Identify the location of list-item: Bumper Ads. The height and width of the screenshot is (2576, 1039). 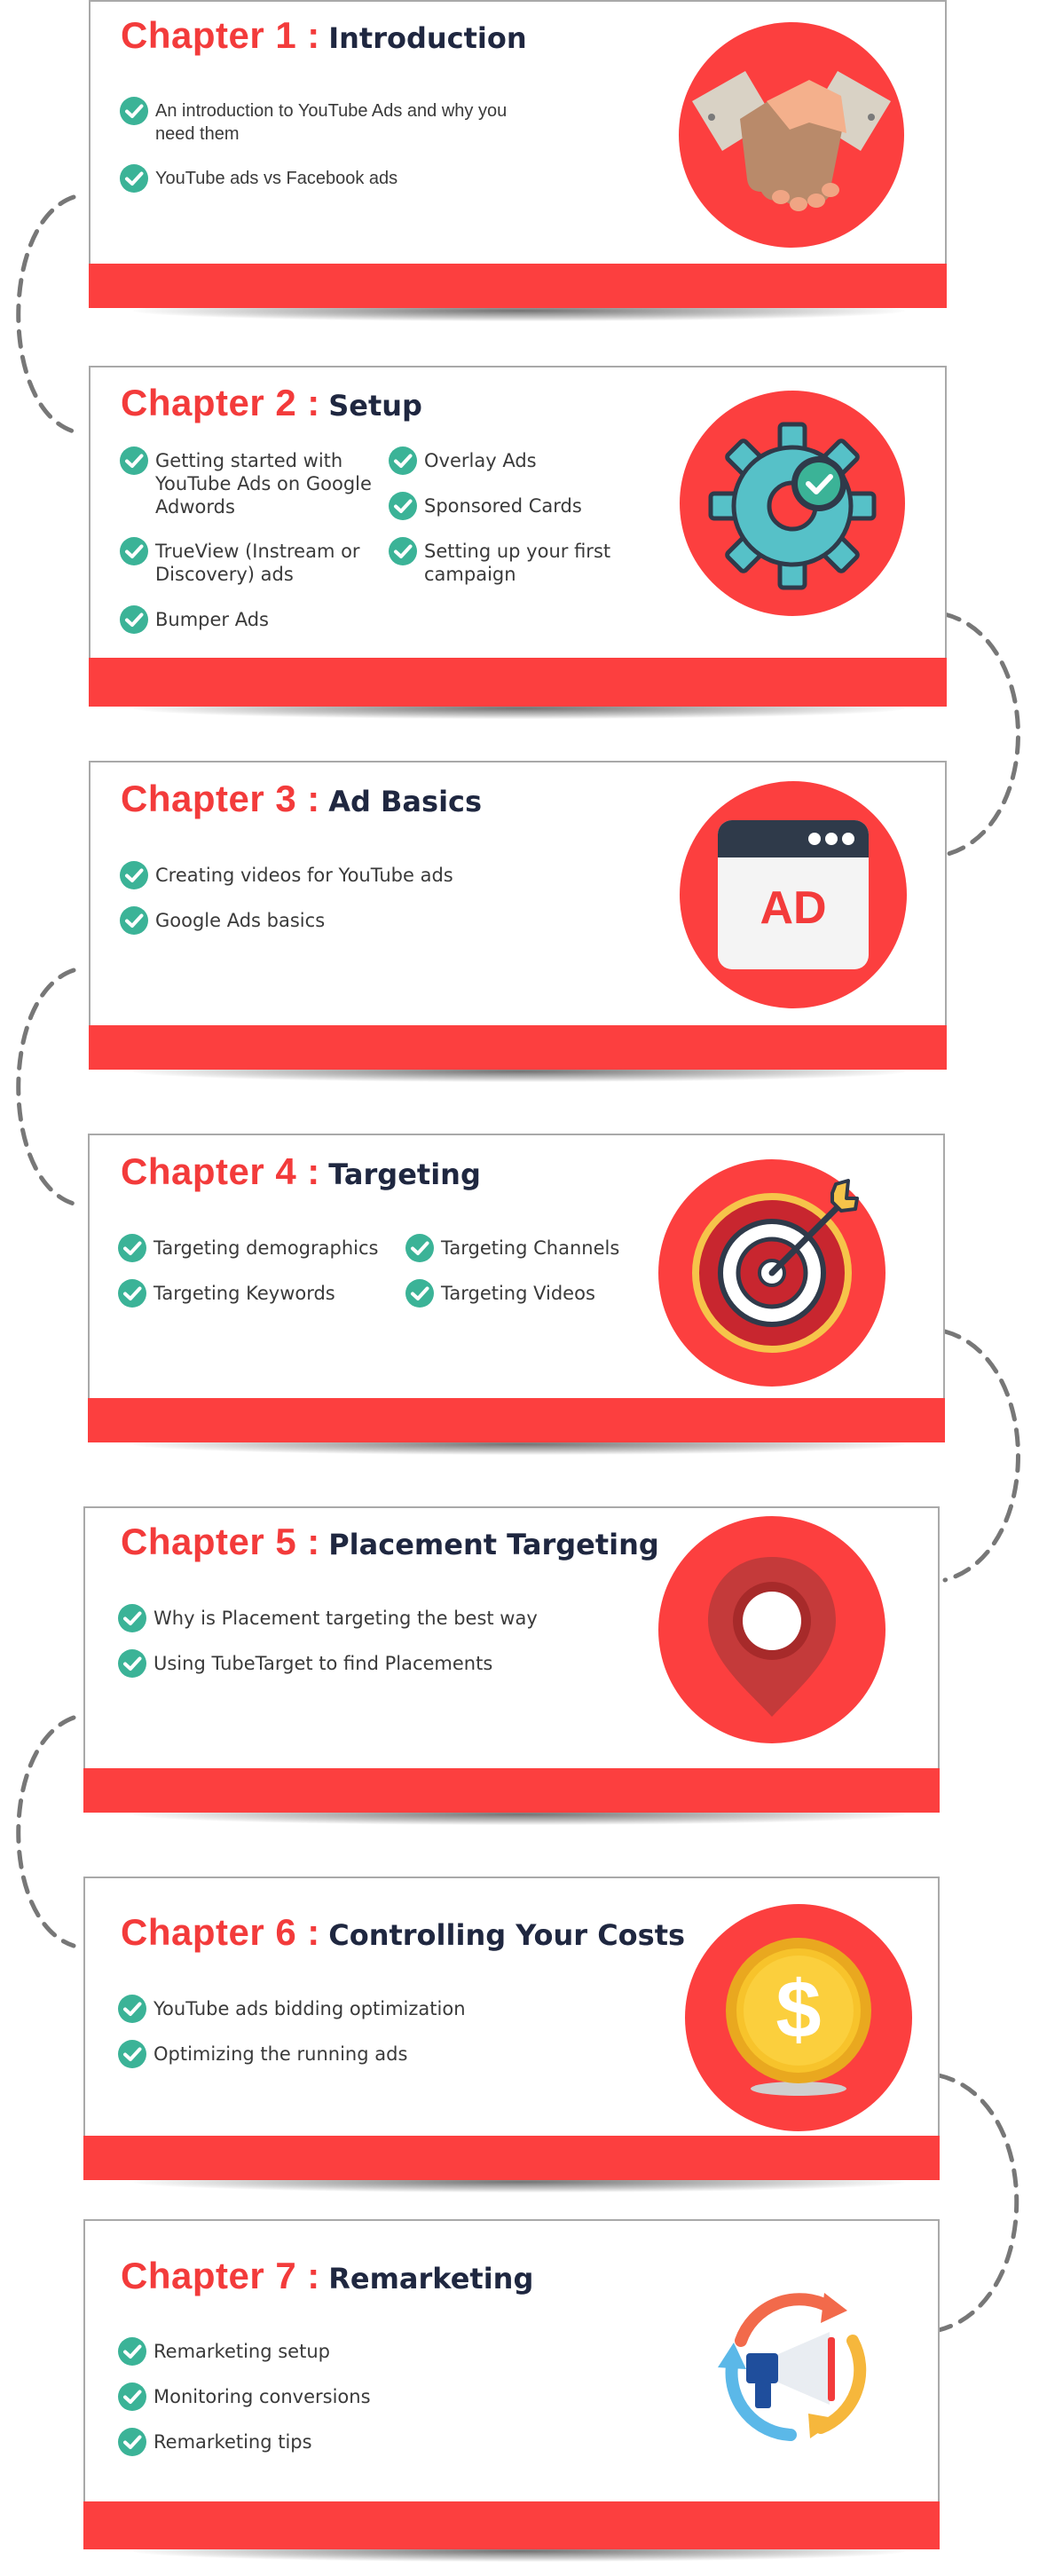
(248, 621).